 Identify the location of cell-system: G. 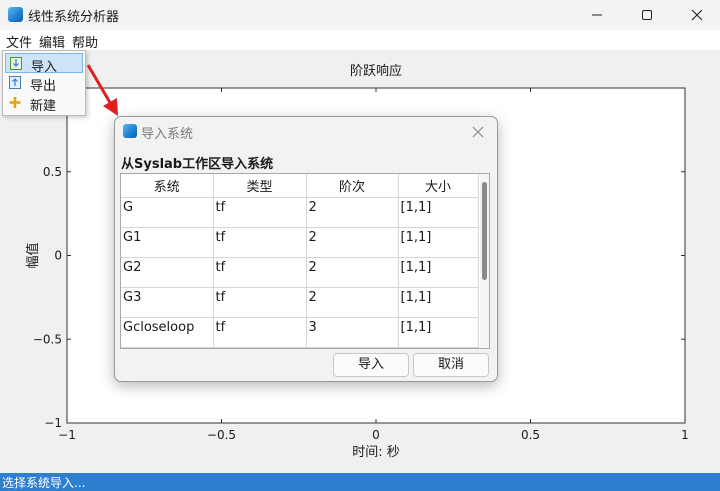
(167, 212).